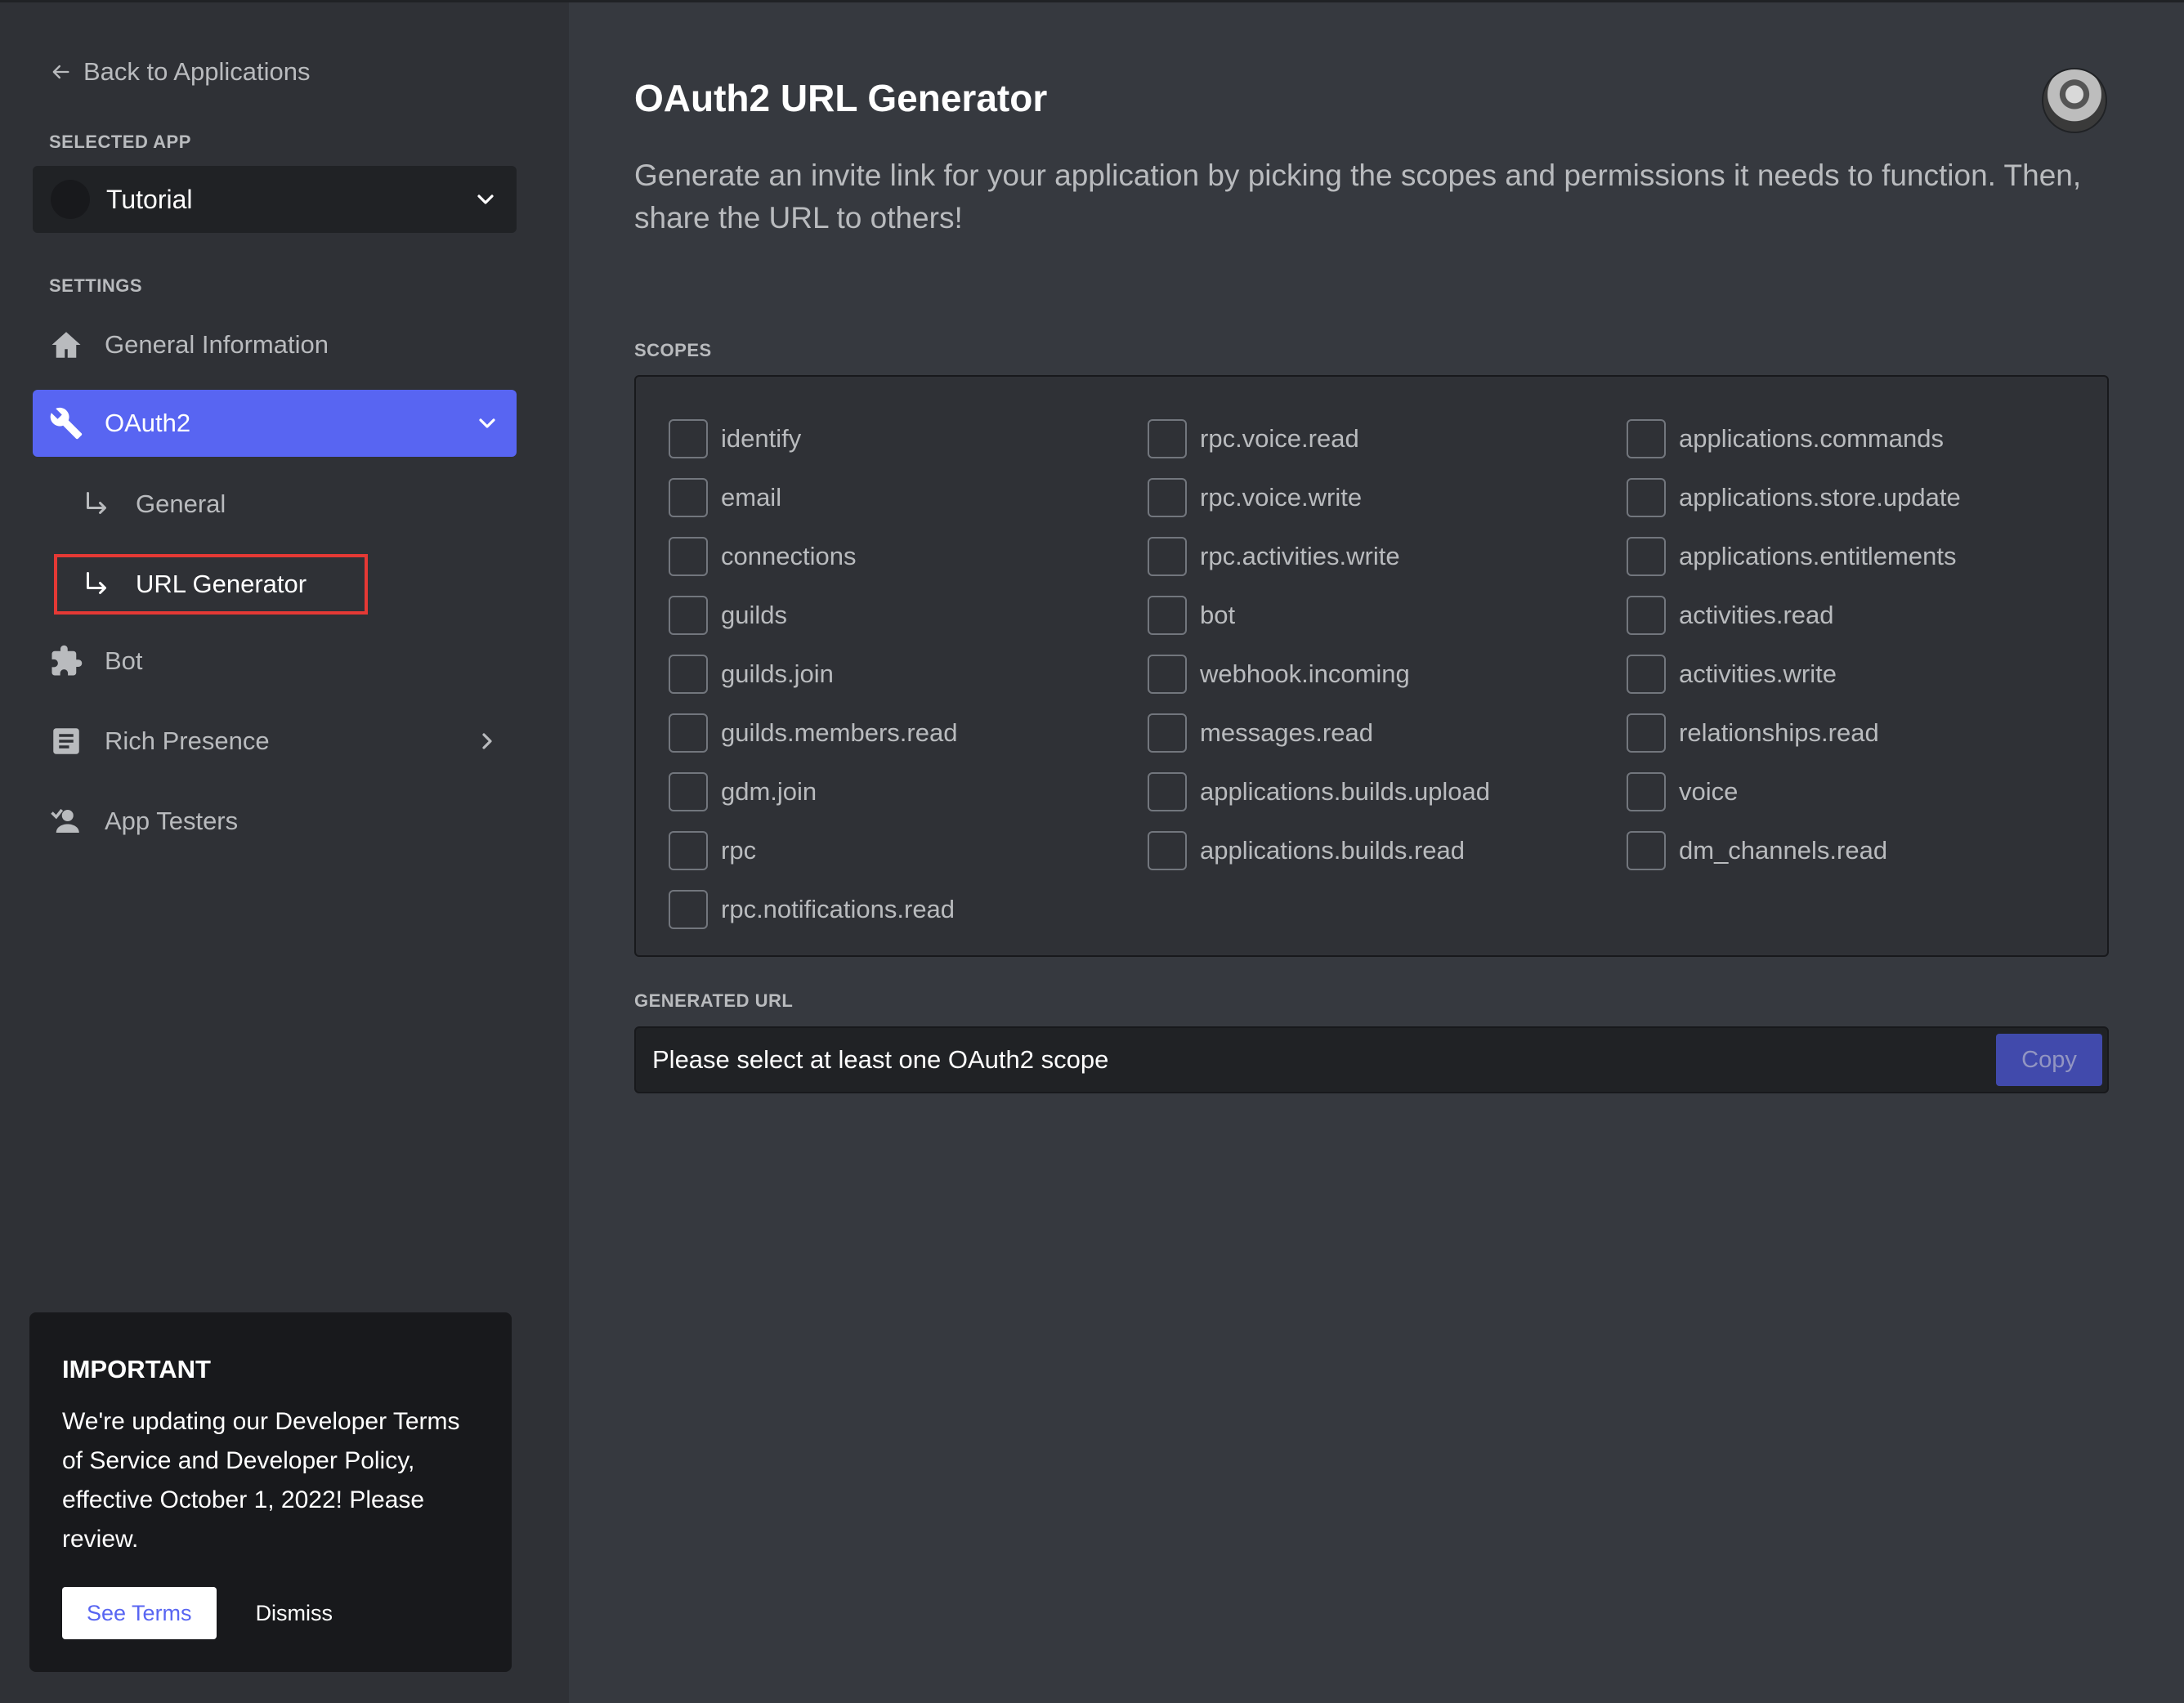 The image size is (2184, 1703). Describe the element at coordinates (789, 556) in the screenshot. I see `scope-label: connections` at that location.